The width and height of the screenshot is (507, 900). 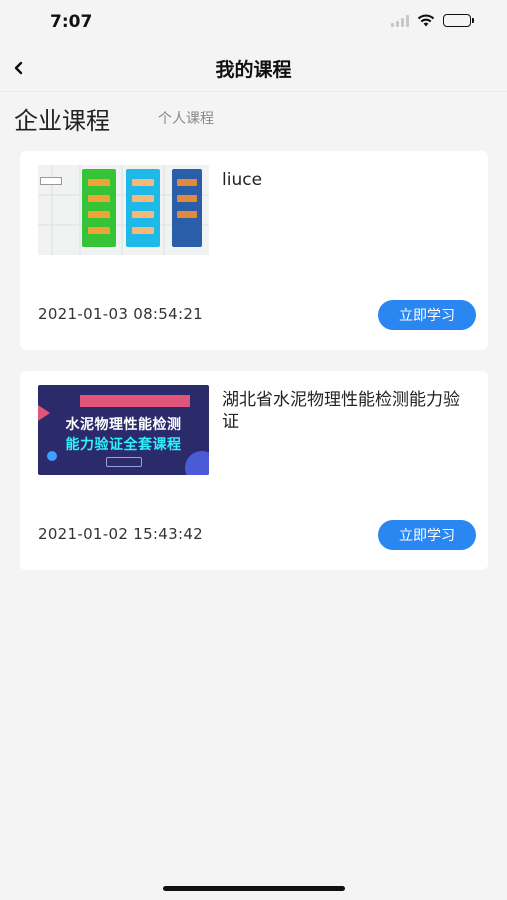 What do you see at coordinates (52, 456) in the screenshot?
I see `banner-dot-decoration` at bounding box center [52, 456].